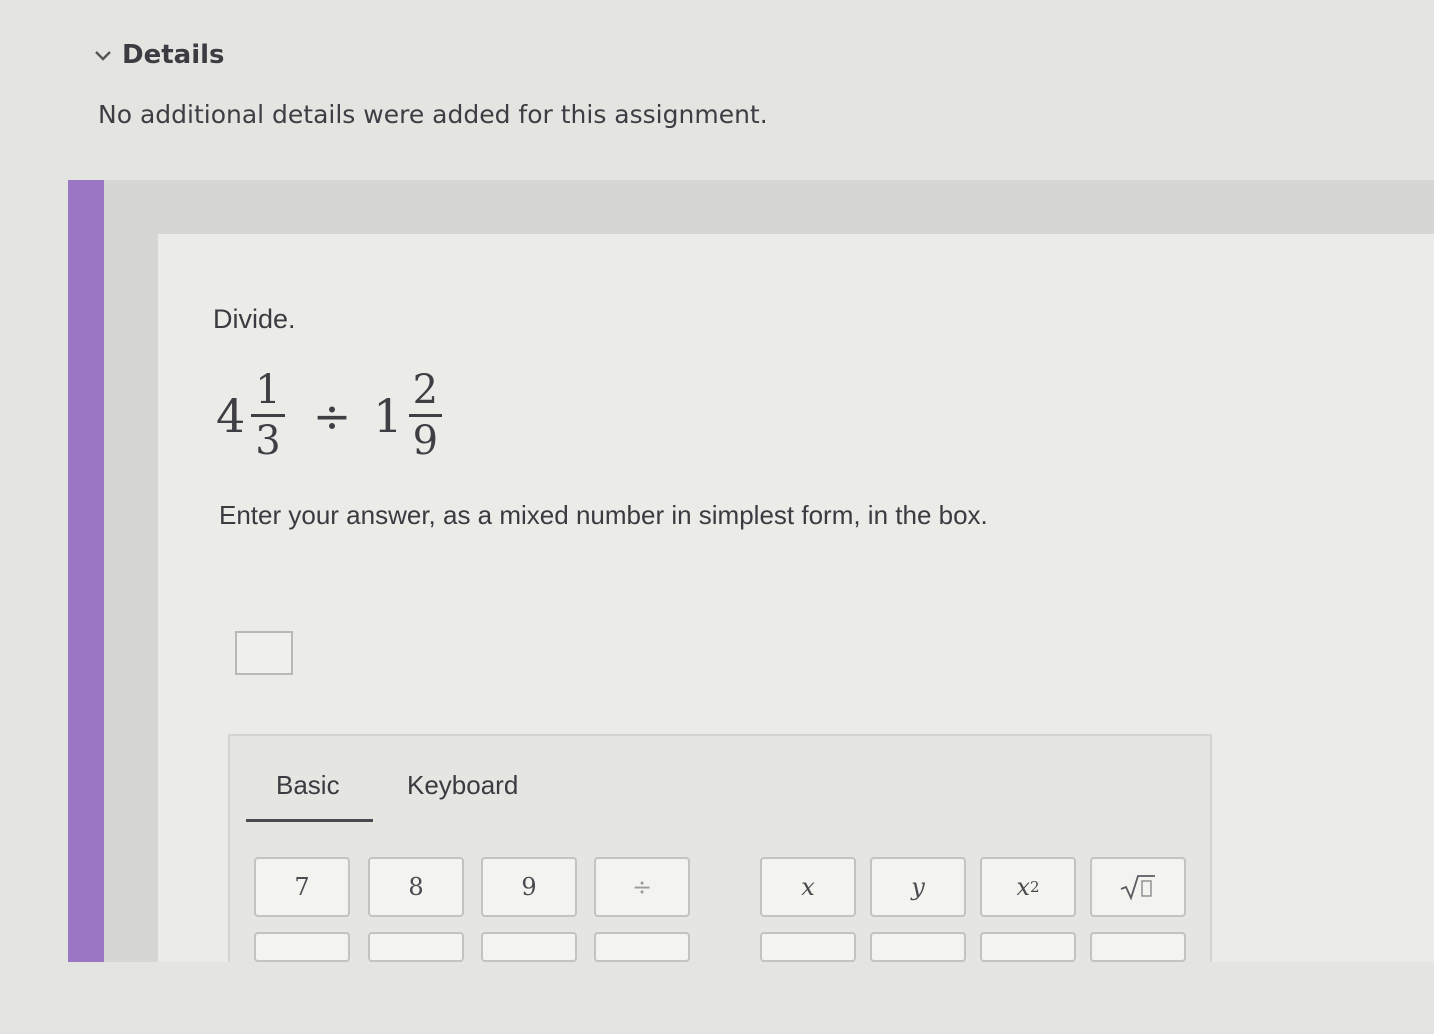 Image resolution: width=1434 pixels, height=1034 pixels. What do you see at coordinates (1138, 947) in the screenshot?
I see `key-decimal` at bounding box center [1138, 947].